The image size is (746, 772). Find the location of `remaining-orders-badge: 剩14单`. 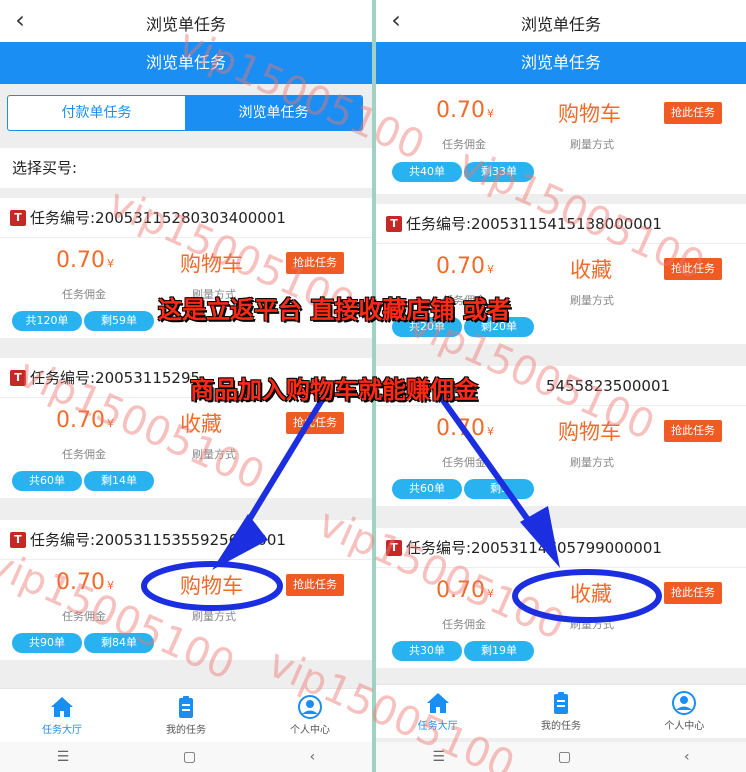

remaining-orders-badge: 剩14单 is located at coordinates (119, 481).